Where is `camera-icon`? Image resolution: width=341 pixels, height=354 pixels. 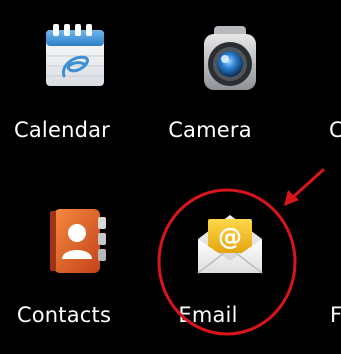 camera-icon is located at coordinates (230, 58).